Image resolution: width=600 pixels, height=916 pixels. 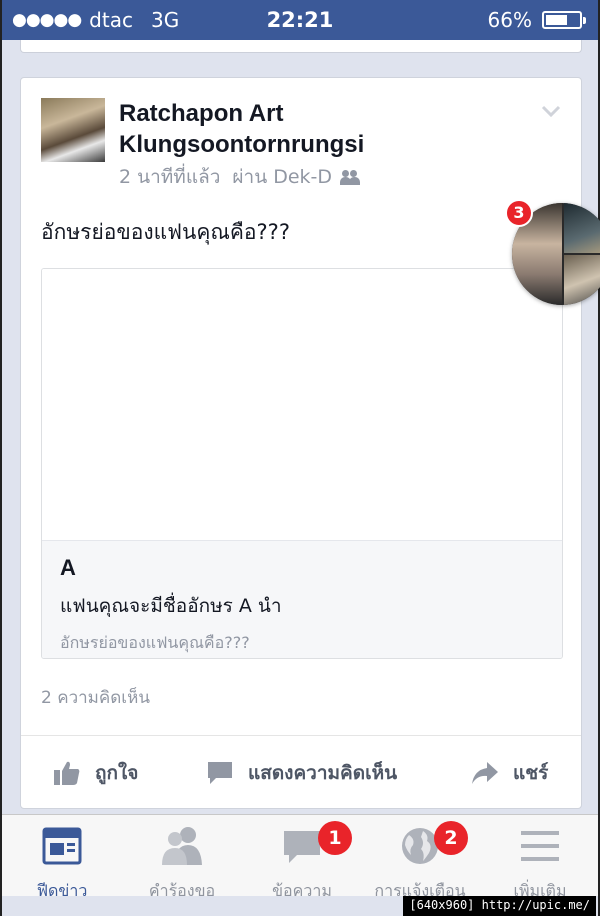 What do you see at coordinates (282, 177) in the screenshot?
I see `story-via-app: ผ่าน Dek-D` at bounding box center [282, 177].